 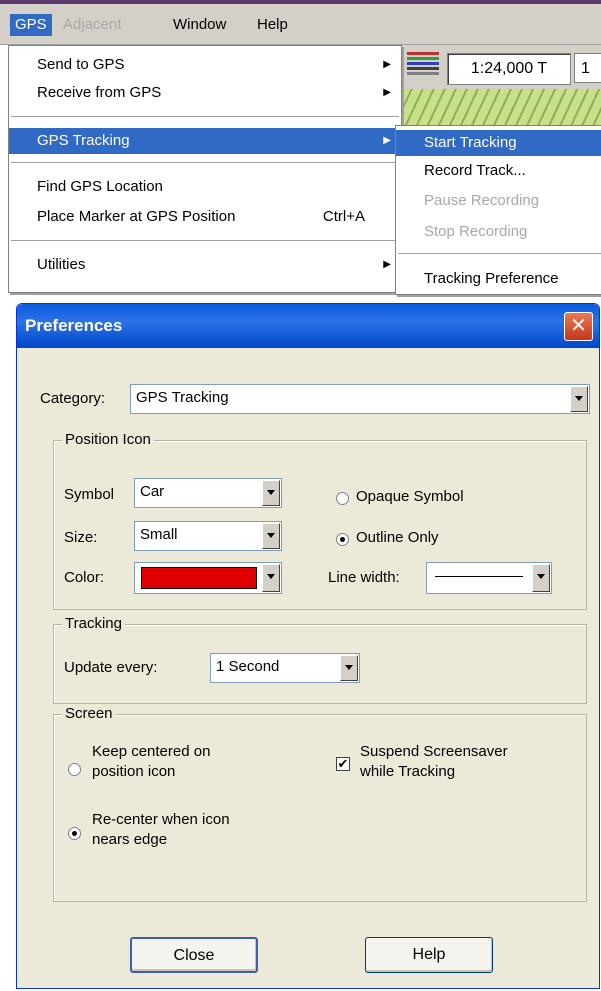 I want to click on category-value: GPS Tracking, so click(x=182, y=397).